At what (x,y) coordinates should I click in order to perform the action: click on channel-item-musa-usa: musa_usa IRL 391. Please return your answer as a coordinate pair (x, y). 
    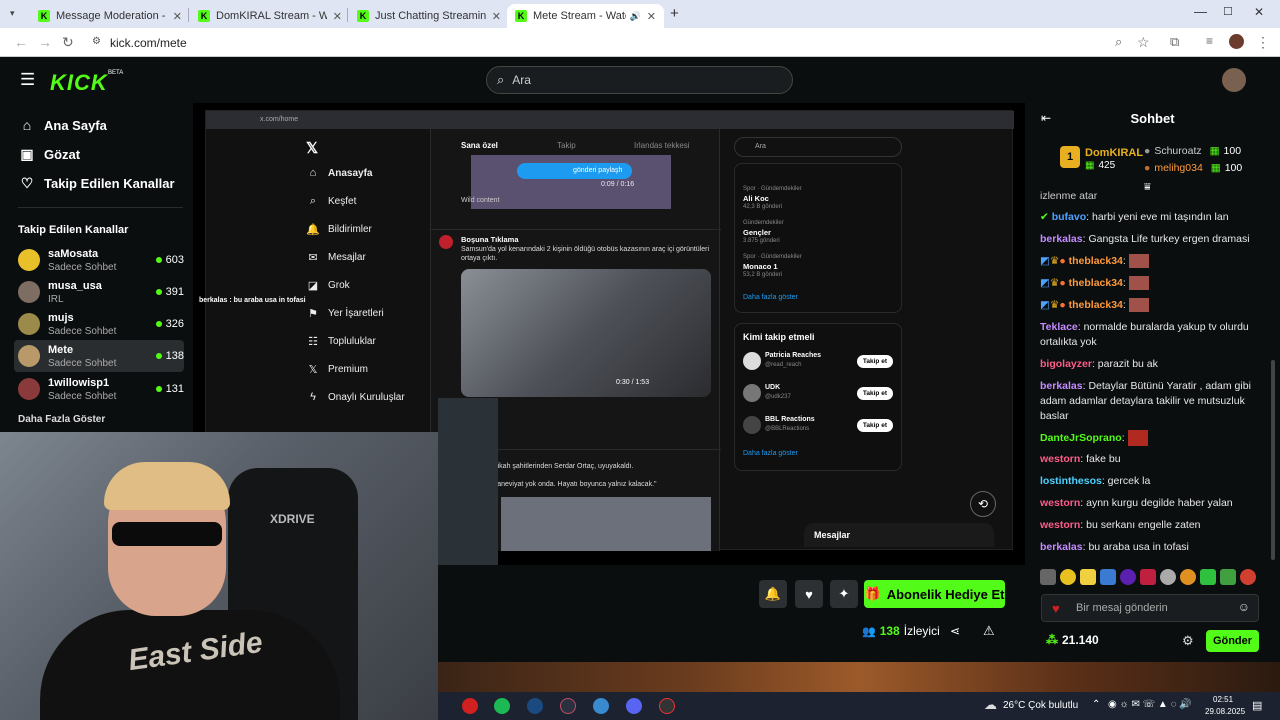
    Looking at the image, I should click on (99, 292).